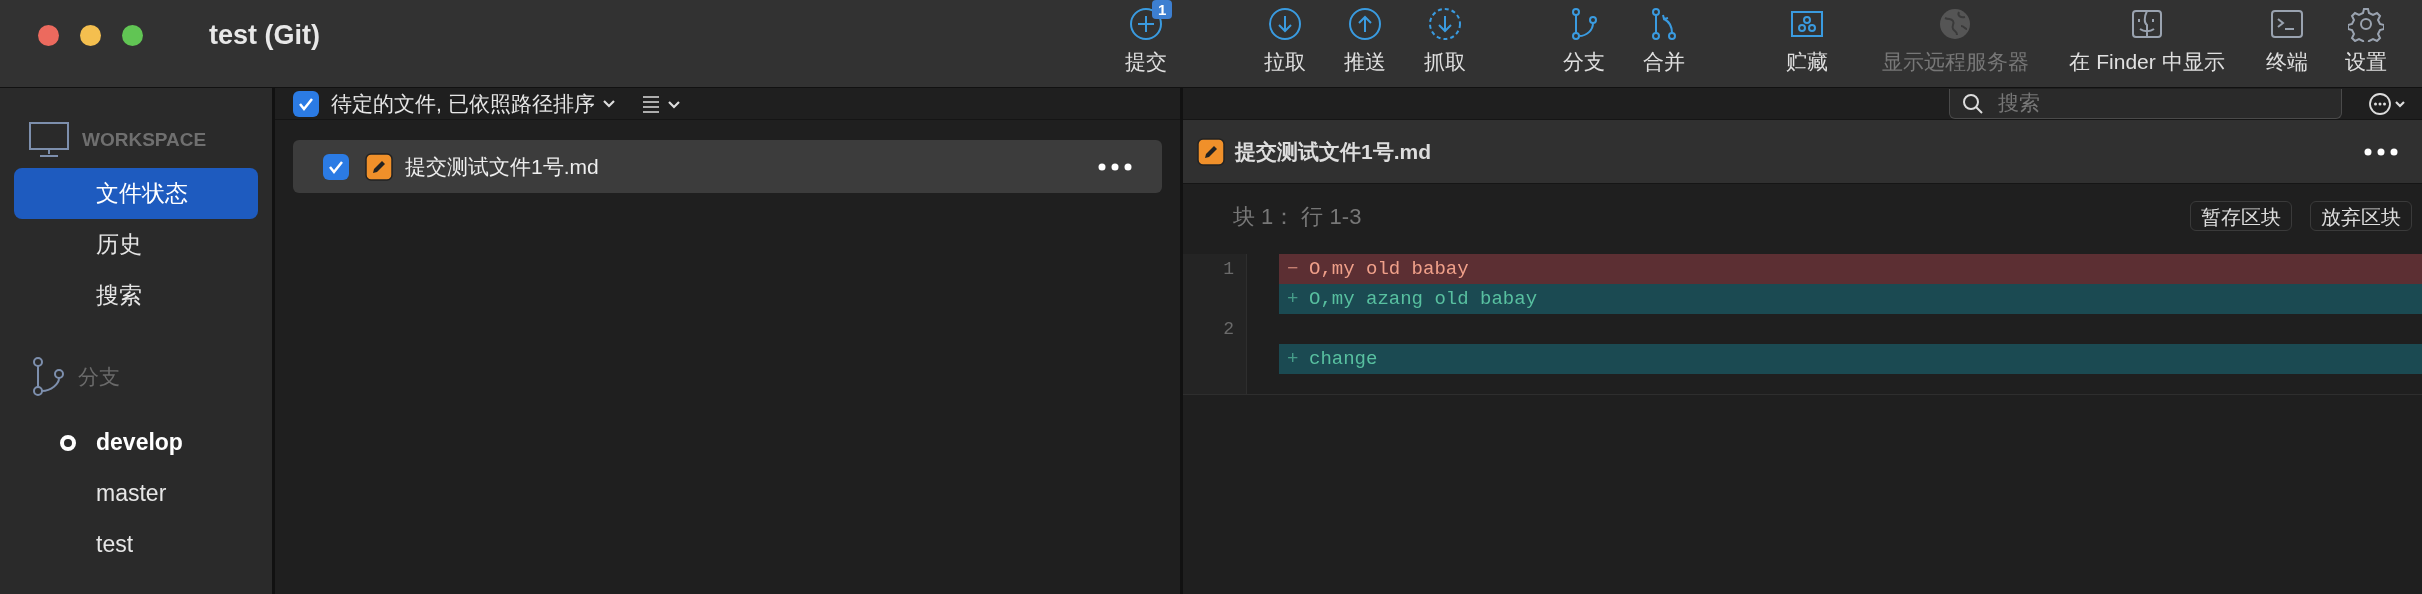 Image resolution: width=2422 pixels, height=594 pixels. Describe the element at coordinates (727, 166) in the screenshot. I see `file-row: 提交测试文件1号.md` at that location.